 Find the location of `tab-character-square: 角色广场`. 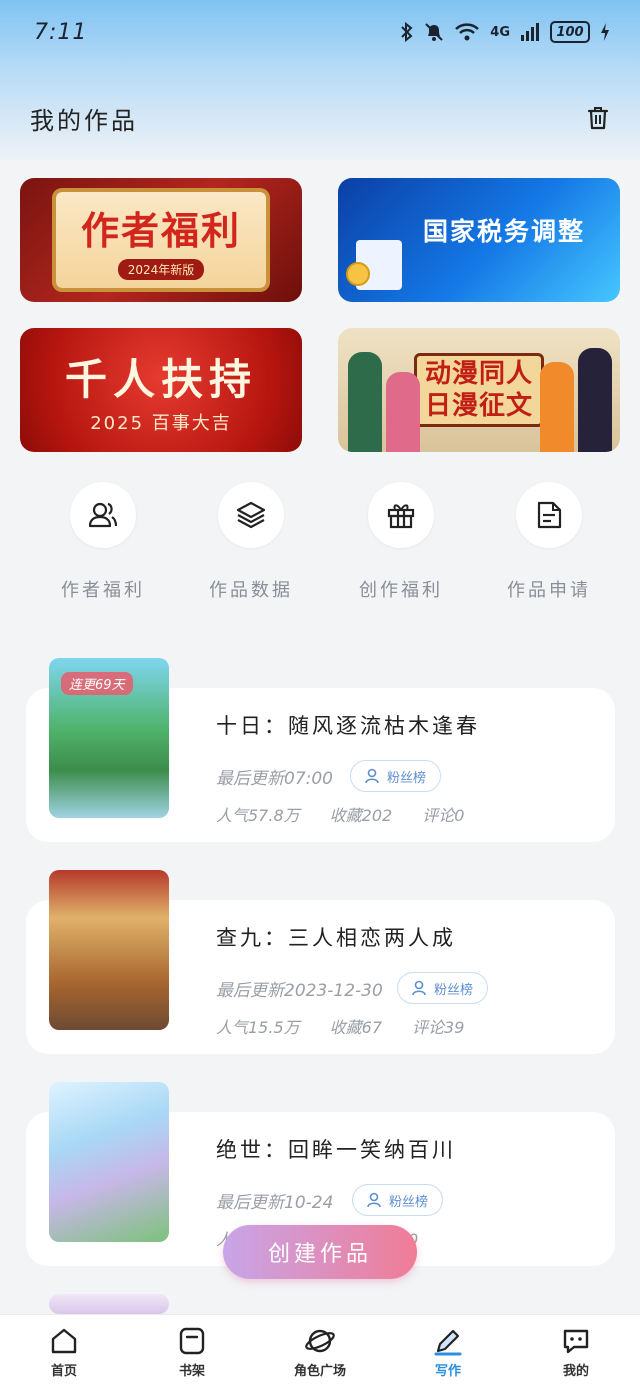

tab-character-square: 角色广场 is located at coordinates (320, 1351).